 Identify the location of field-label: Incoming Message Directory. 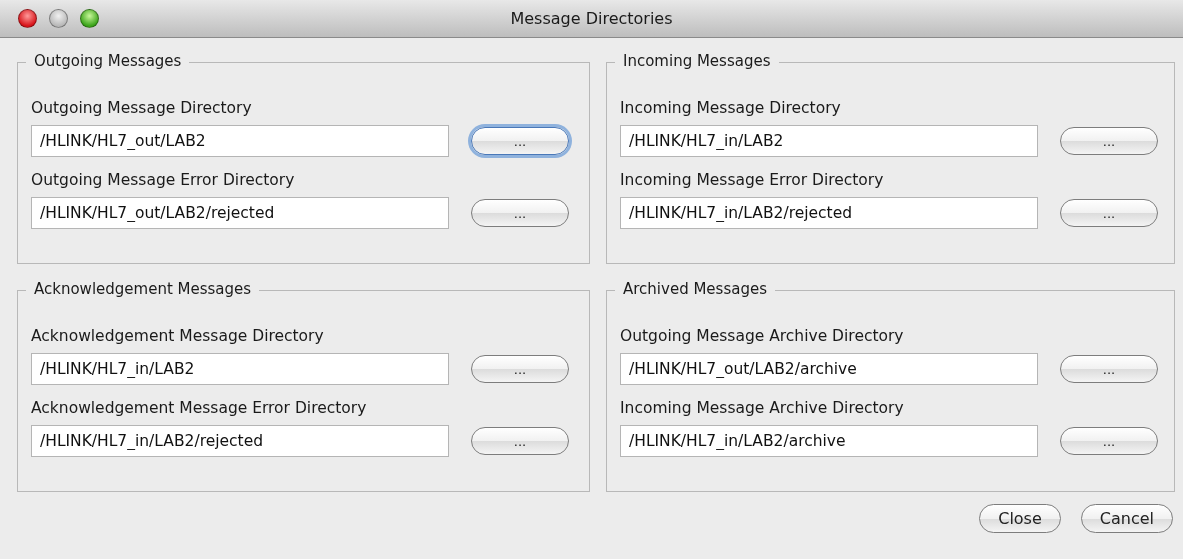
(731, 108).